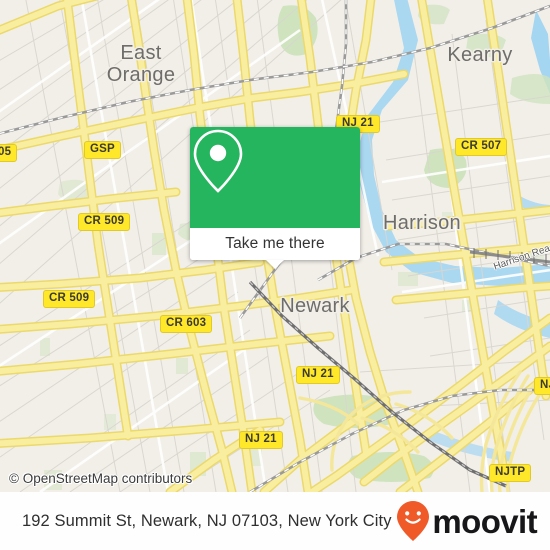 This screenshot has width=550, height=550. Describe the element at coordinates (484, 521) in the screenshot. I see `moovit-wordmark: moovit` at that location.